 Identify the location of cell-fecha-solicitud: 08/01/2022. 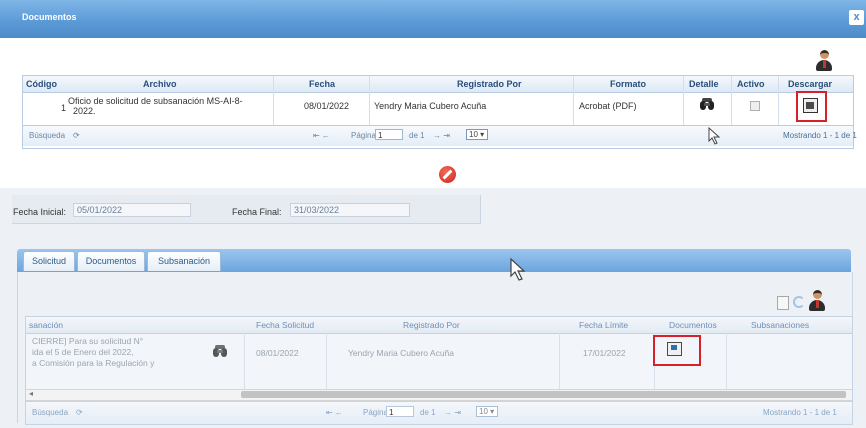
(277, 353).